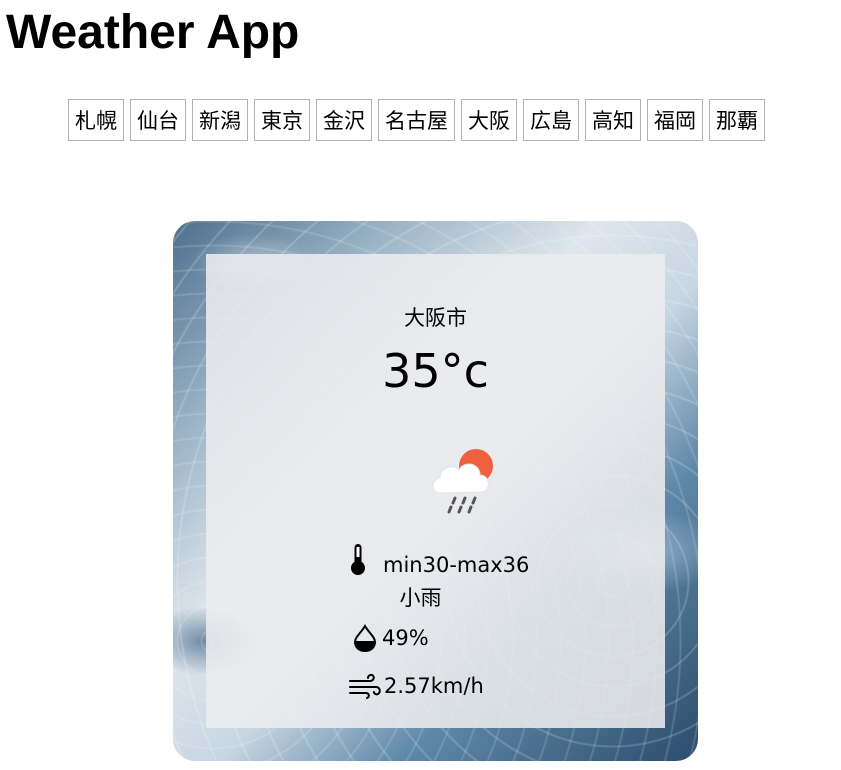 The height and width of the screenshot is (770, 841). Describe the element at coordinates (96, 120) in the screenshot. I see `city-tab-sapporo: 札幌` at that location.